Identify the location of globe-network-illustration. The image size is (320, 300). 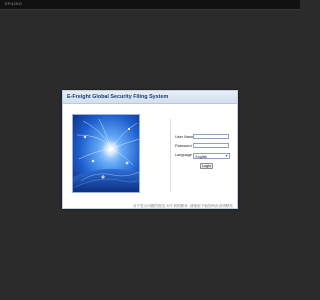
(106, 153).